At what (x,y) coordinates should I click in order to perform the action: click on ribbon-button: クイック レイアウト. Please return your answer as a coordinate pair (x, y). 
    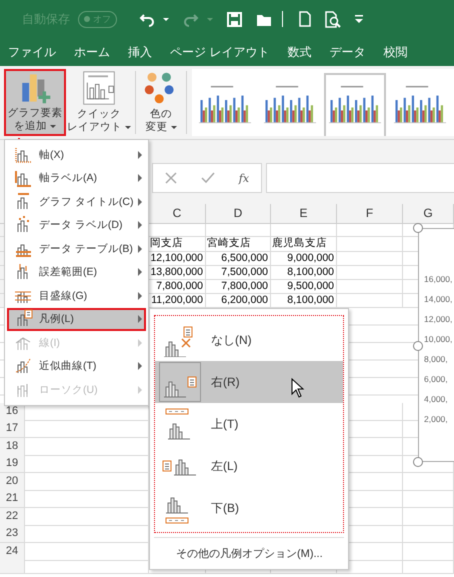
    Looking at the image, I should click on (99, 102).